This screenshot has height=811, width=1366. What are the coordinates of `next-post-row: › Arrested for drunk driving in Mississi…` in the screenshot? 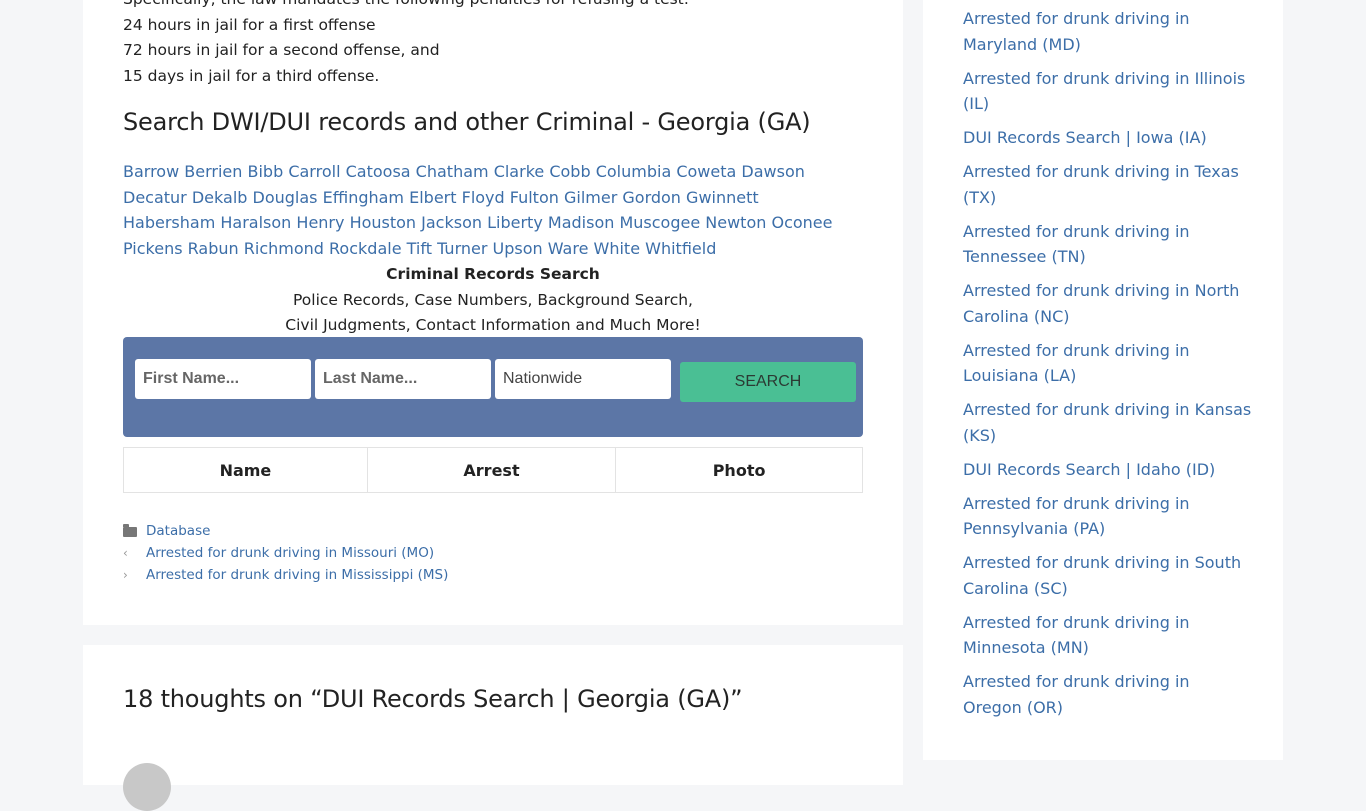 It's located at (285, 575).